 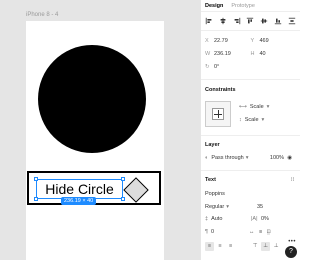 I want to click on vertical-constraint-value: Scale, so click(x=251, y=120).